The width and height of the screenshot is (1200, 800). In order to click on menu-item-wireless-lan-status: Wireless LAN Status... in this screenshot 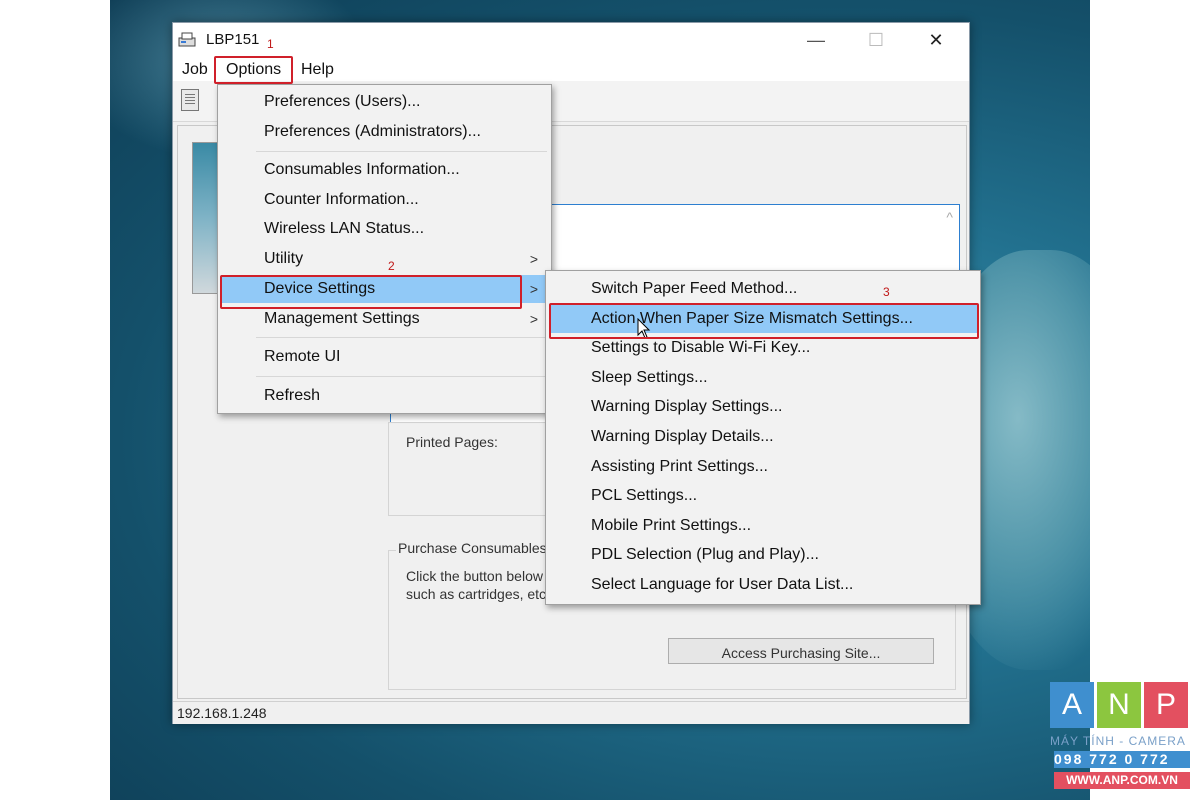, I will do `click(384, 229)`.